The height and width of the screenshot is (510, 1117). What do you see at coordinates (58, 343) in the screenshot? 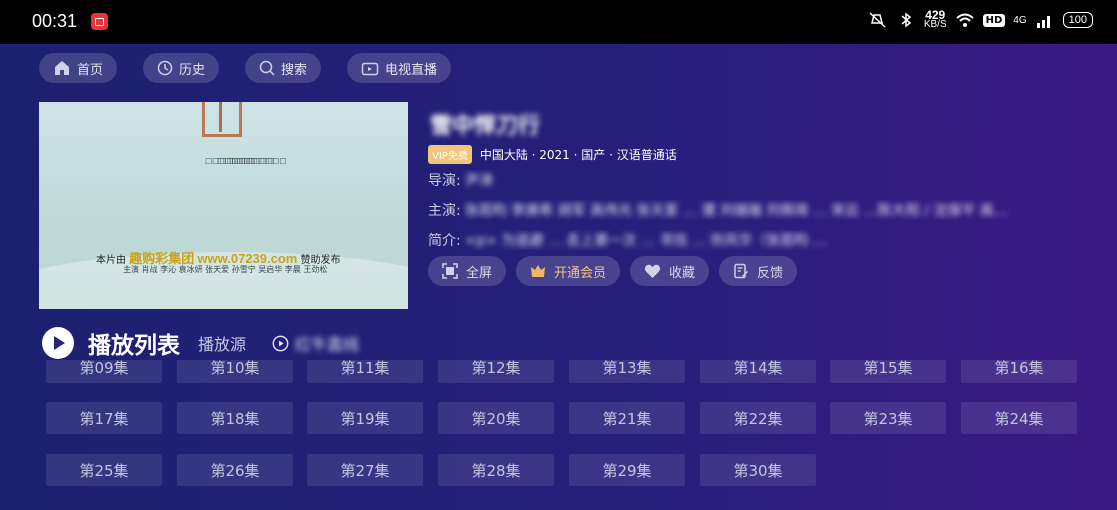
I see `play-circle-icon` at bounding box center [58, 343].